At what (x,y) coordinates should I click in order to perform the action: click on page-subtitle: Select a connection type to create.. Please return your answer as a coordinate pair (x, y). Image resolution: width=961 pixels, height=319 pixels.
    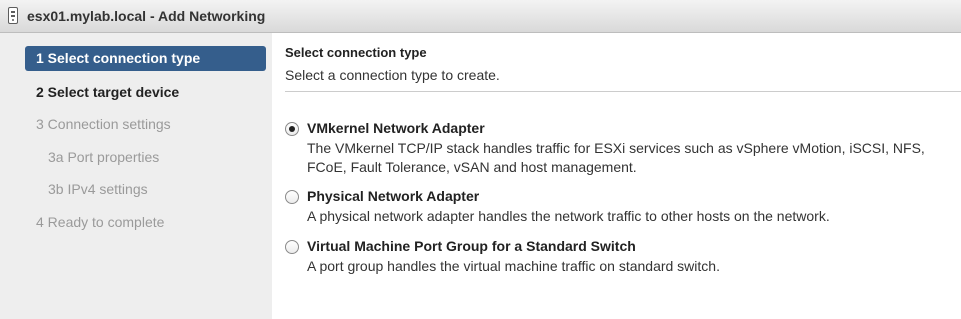
    Looking at the image, I should click on (392, 75).